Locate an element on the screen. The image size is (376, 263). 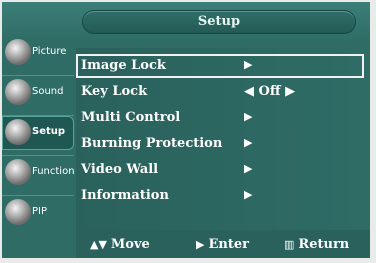
page-title: Setup is located at coordinates (219, 21).